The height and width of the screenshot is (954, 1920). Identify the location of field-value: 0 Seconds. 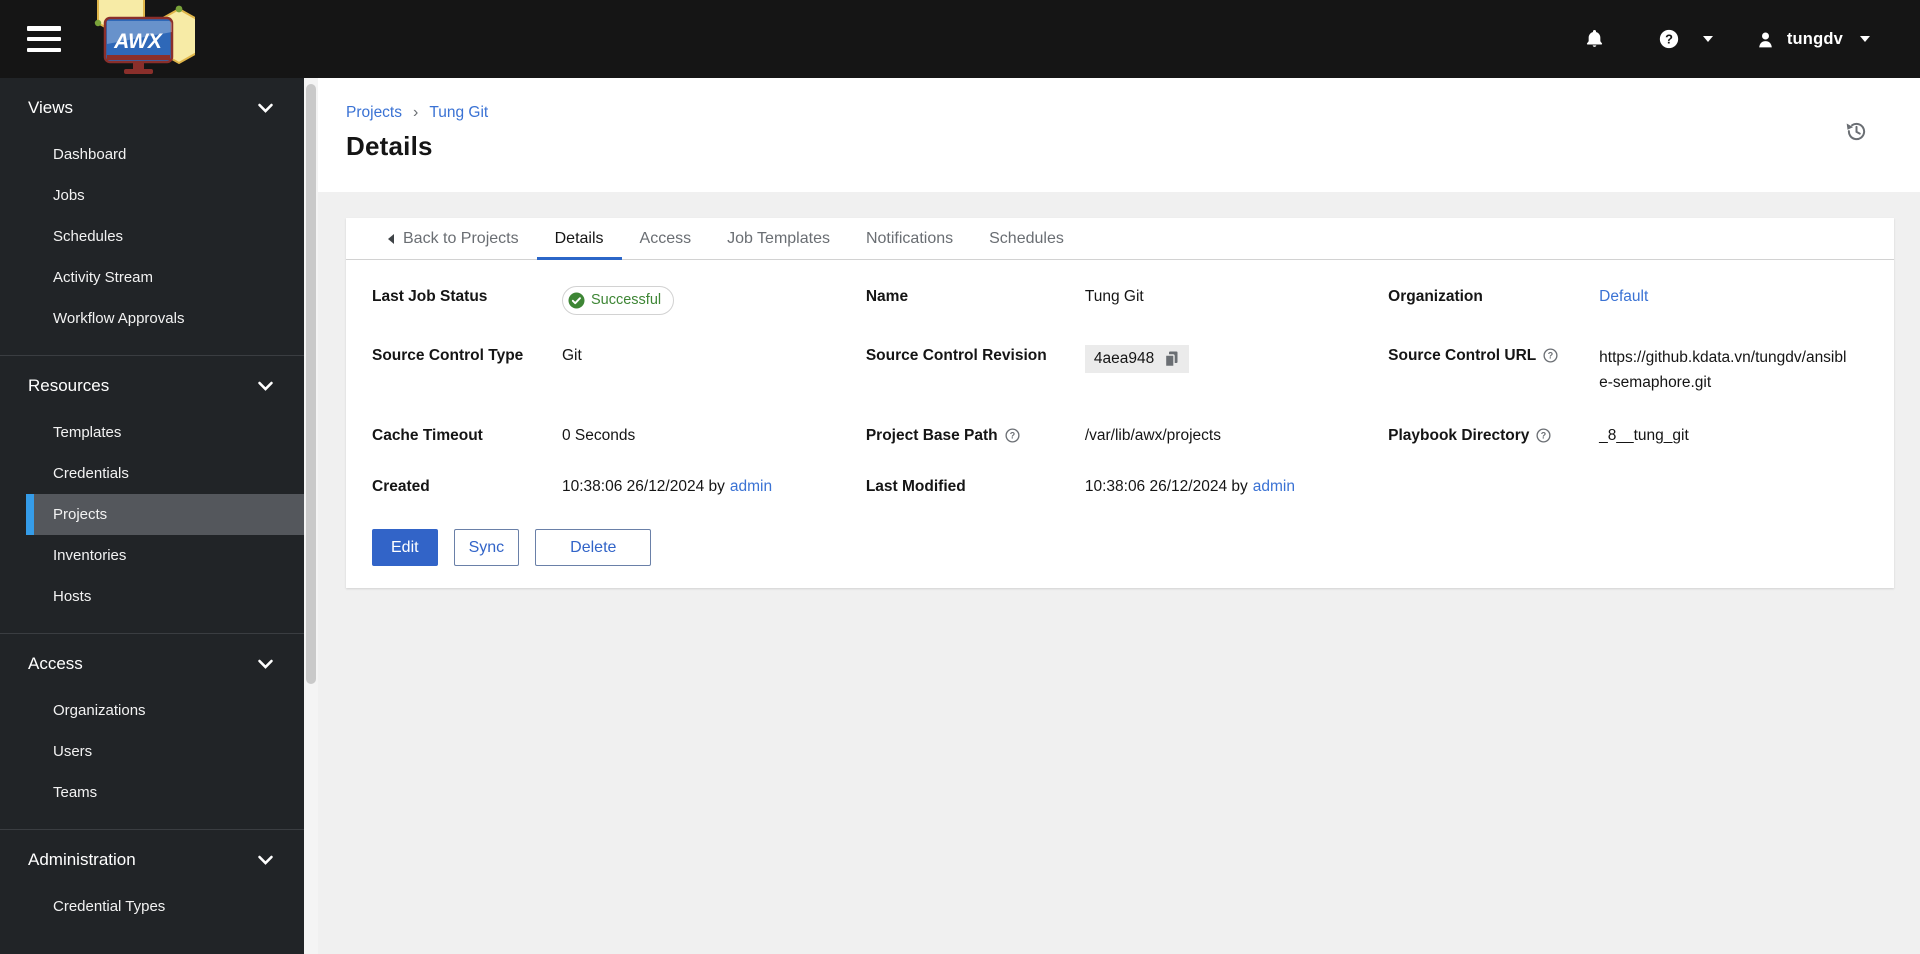
(599, 435).